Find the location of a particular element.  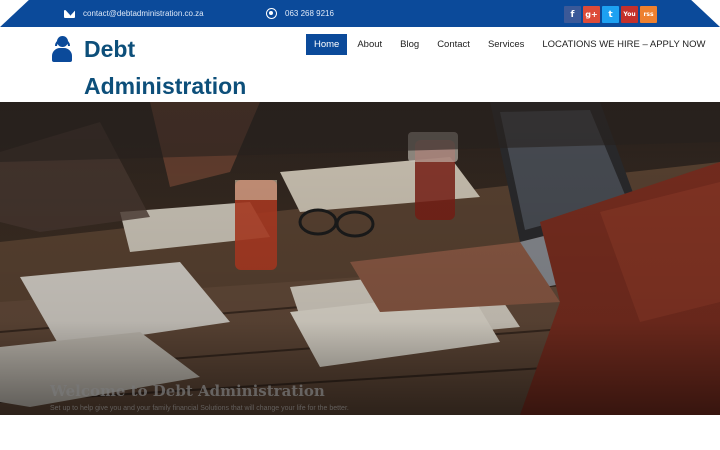

social-links: f g+ t You rss is located at coordinates (610, 14).